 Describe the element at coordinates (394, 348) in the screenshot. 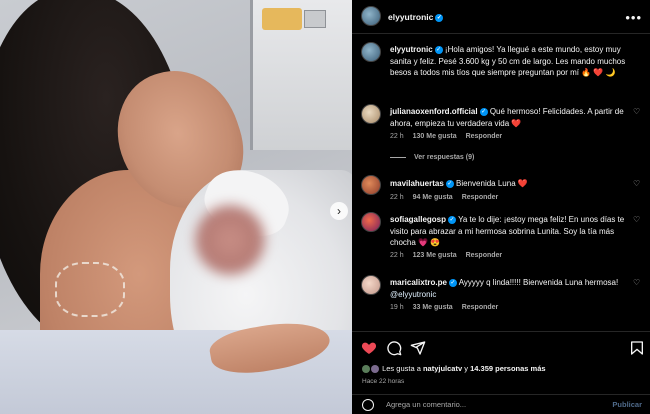

I see `comment-icon` at that location.